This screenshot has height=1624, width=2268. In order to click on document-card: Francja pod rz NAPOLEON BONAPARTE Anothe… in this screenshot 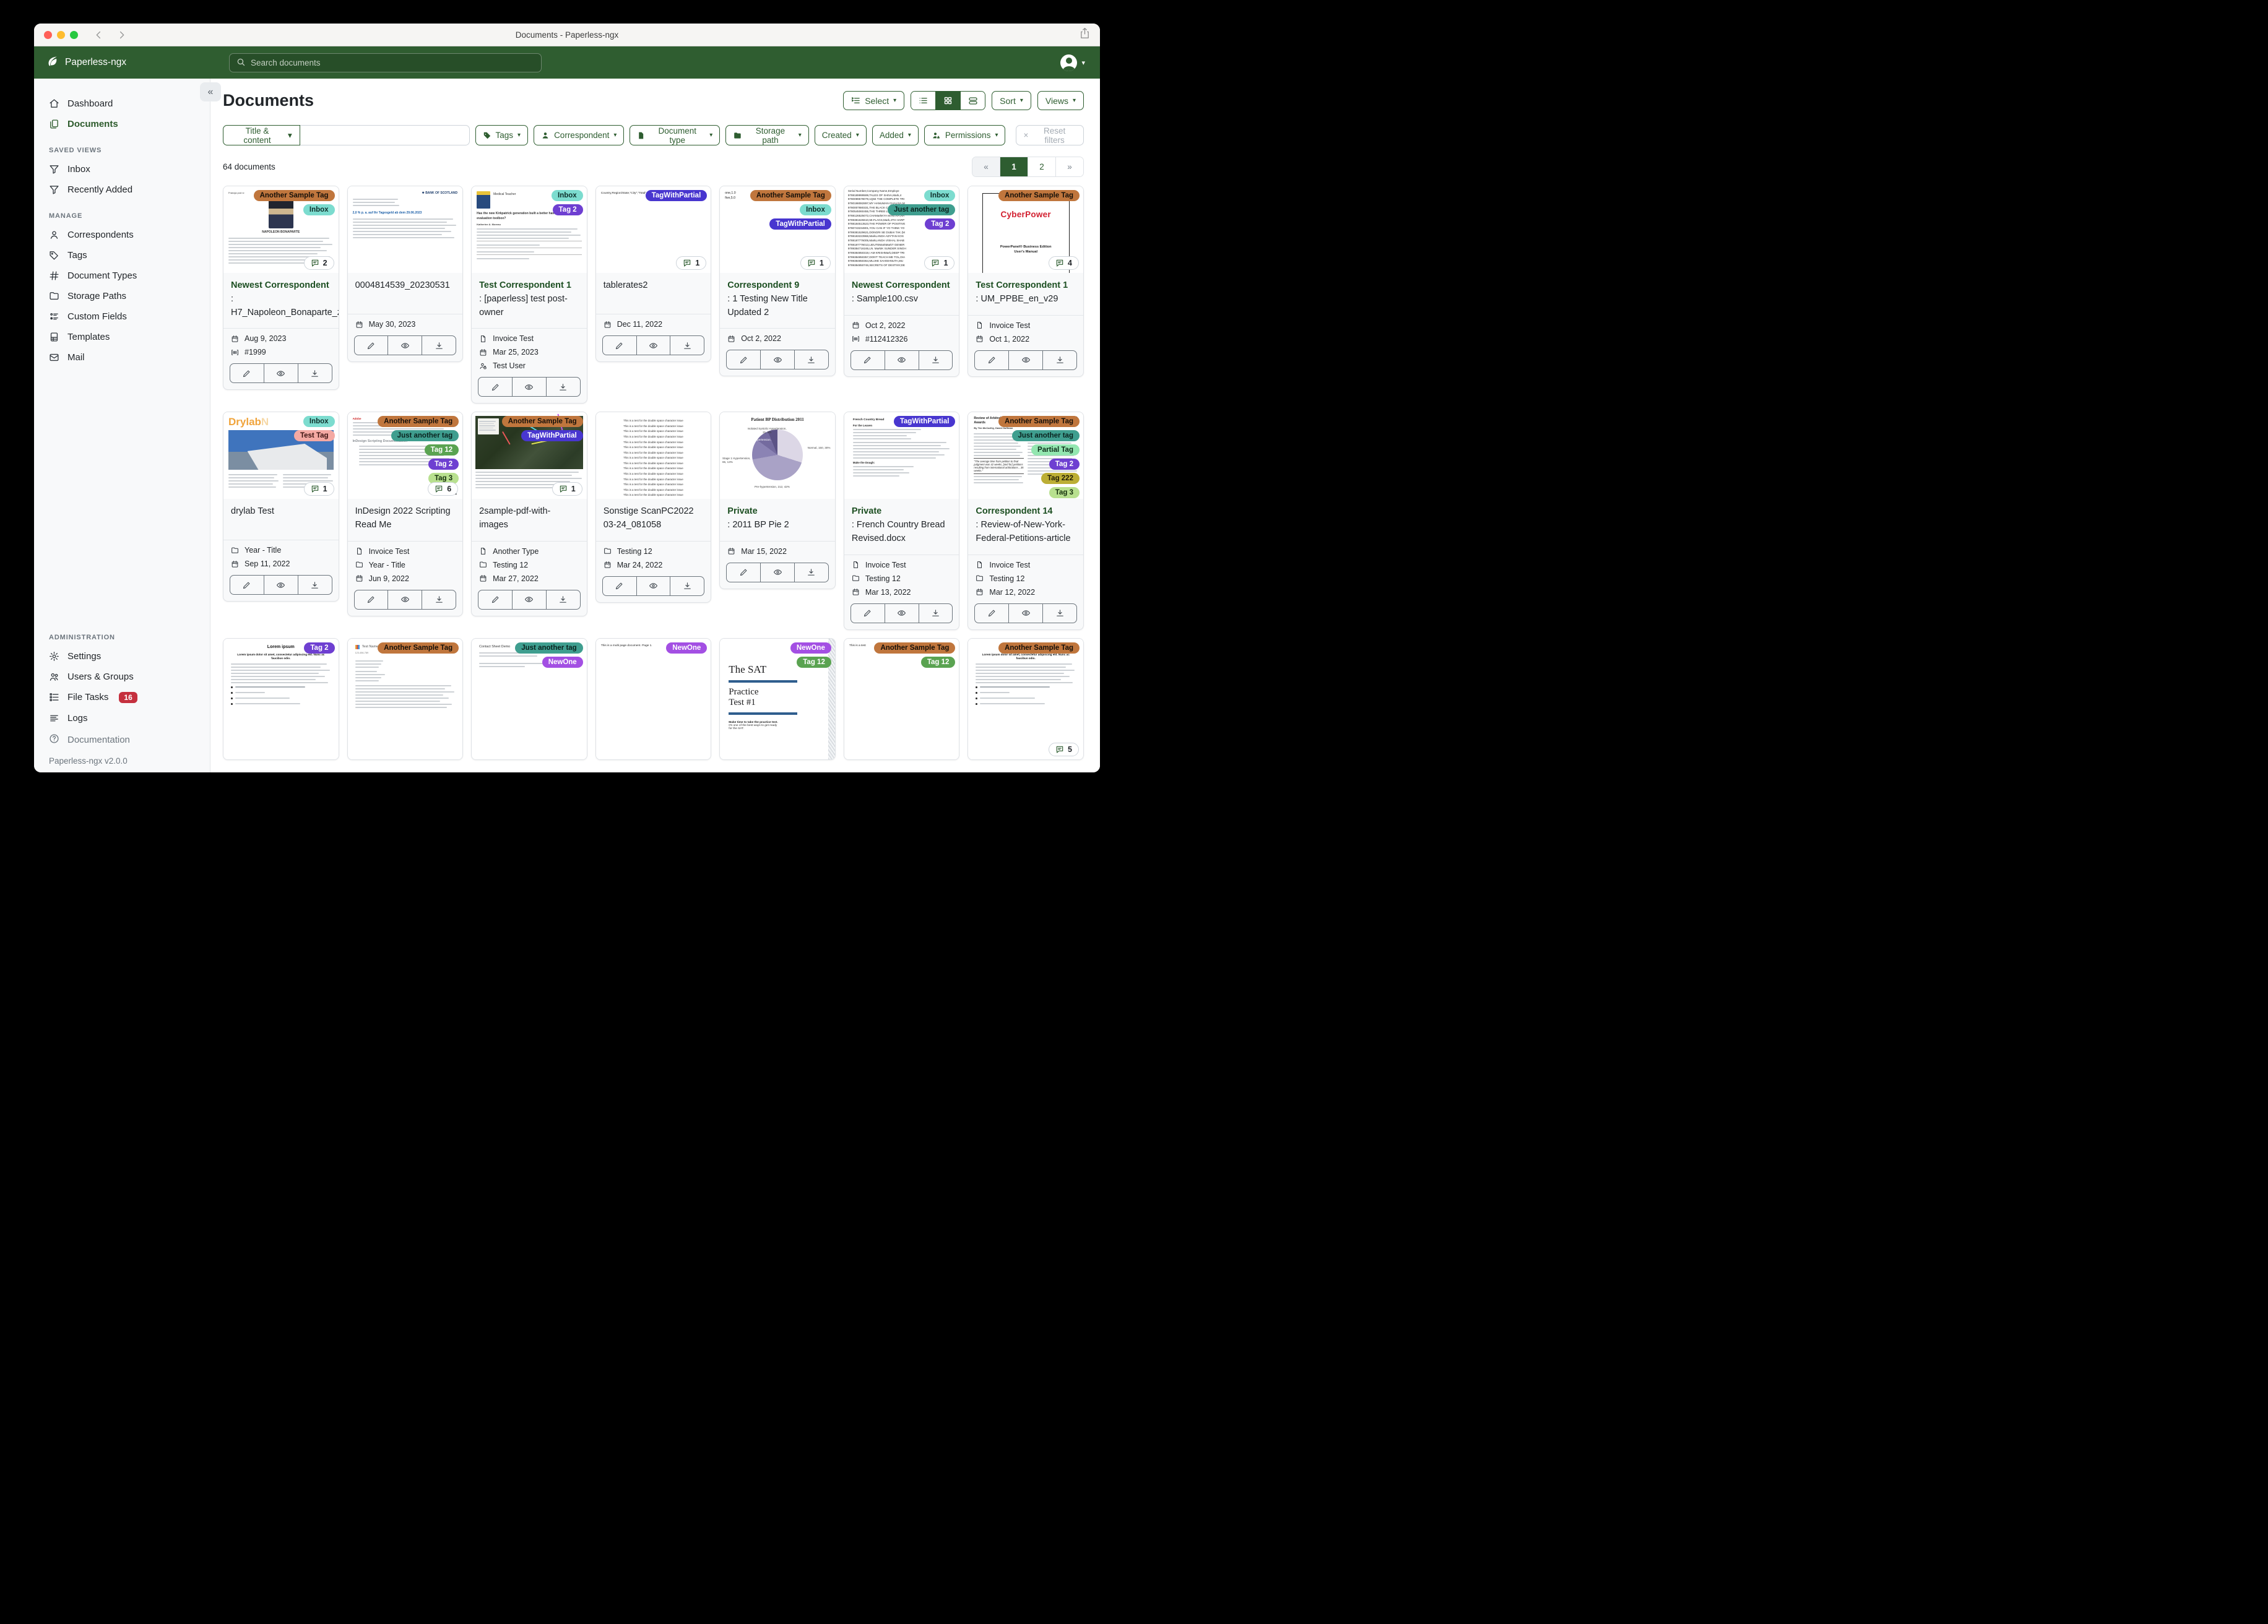, I will do `click(281, 288)`.